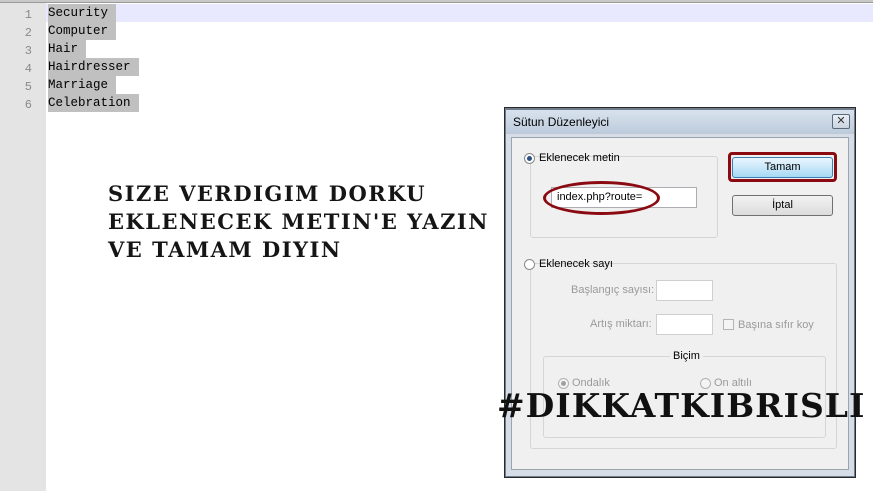 The width and height of the screenshot is (873, 491). I want to click on text-option-radio, so click(529, 158).